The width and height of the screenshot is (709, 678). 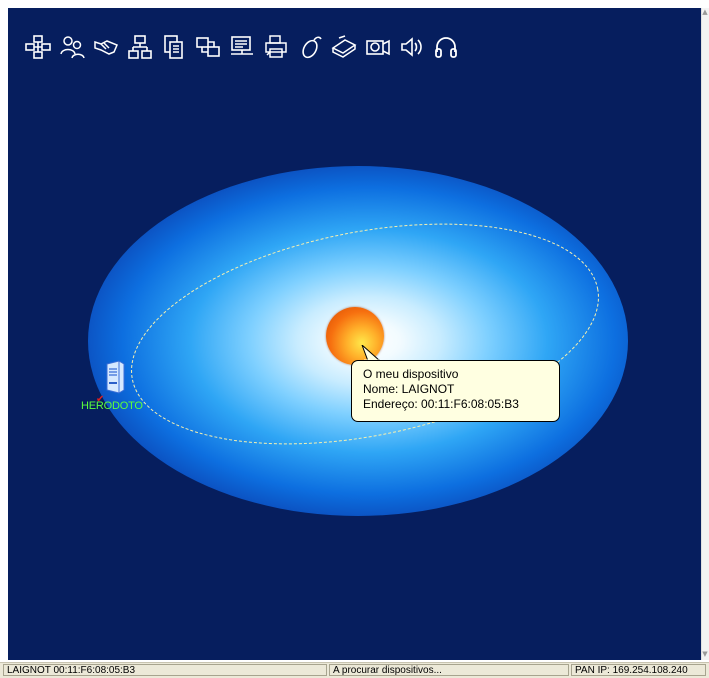 What do you see at coordinates (140, 47) in the screenshot?
I see `lan-icon` at bounding box center [140, 47].